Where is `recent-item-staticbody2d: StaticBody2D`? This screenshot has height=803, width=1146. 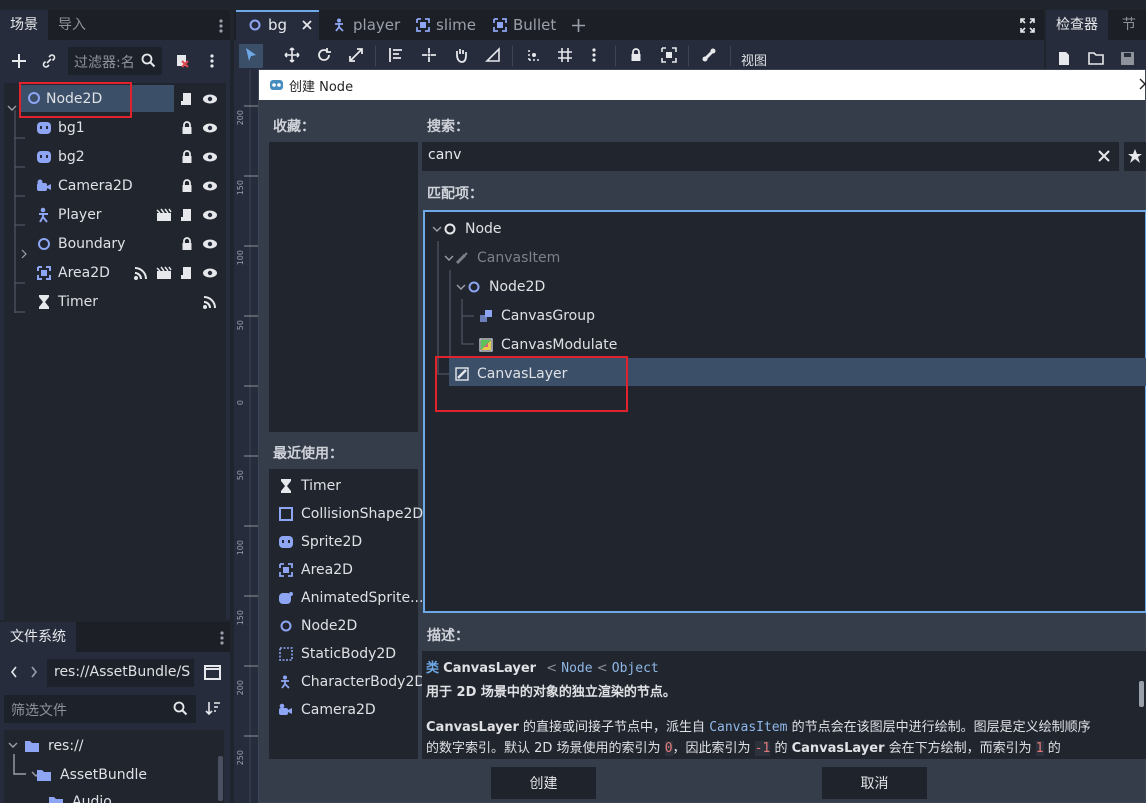 recent-item-staticbody2d: StaticBody2D is located at coordinates (337, 654).